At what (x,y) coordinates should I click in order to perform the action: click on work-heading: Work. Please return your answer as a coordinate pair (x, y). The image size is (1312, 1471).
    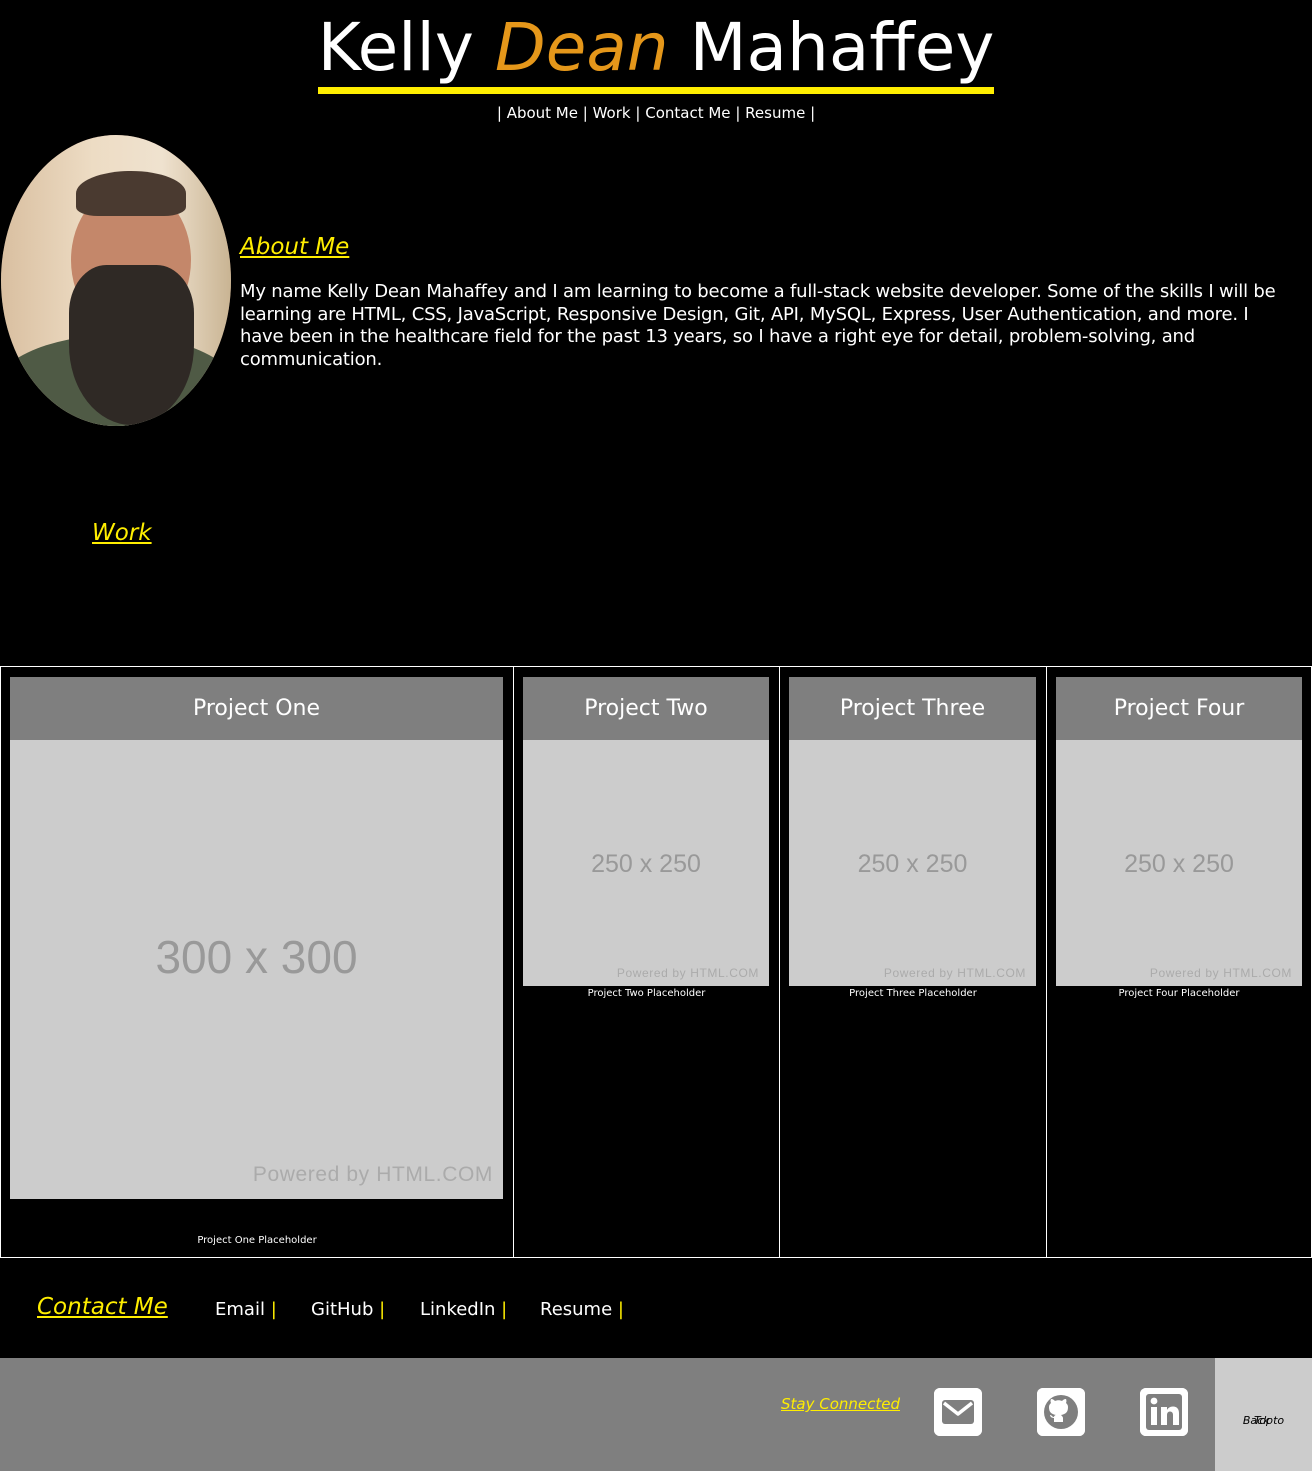
    Looking at the image, I should click on (122, 533).